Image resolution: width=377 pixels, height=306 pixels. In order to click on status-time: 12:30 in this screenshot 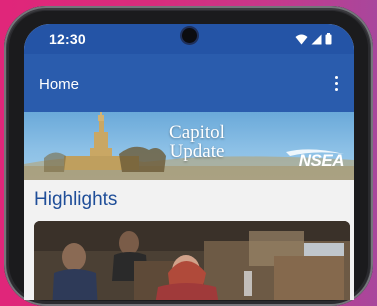, I will do `click(67, 39)`.